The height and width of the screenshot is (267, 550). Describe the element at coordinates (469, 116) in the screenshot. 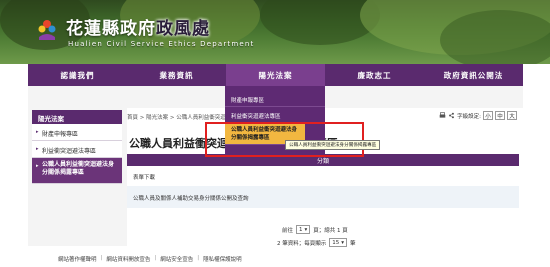

I see `font-size-label: 字級設定:` at that location.